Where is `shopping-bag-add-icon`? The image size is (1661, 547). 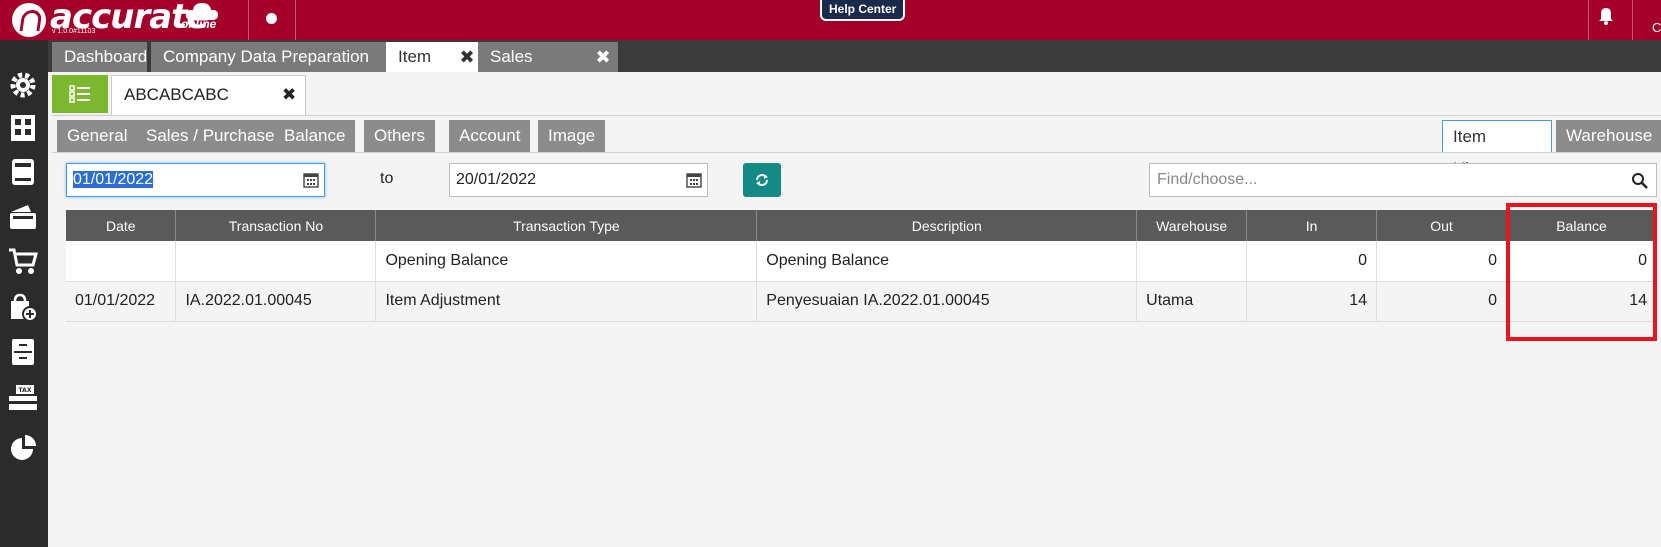 shopping-bag-add-icon is located at coordinates (23, 307).